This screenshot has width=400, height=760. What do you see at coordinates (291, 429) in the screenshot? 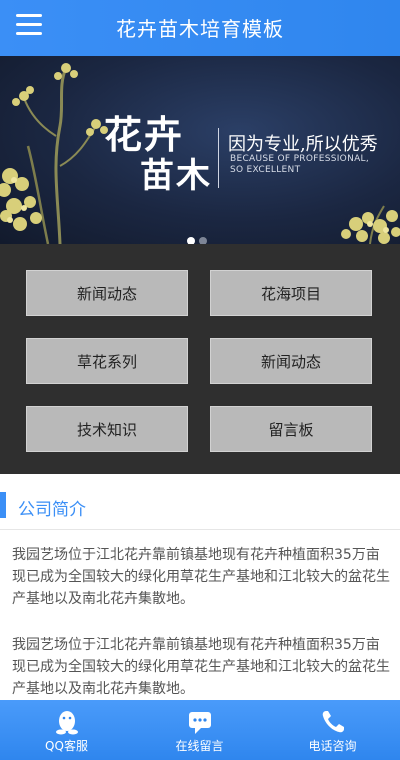
I see `nav-button-message-board: 留言板` at bounding box center [291, 429].